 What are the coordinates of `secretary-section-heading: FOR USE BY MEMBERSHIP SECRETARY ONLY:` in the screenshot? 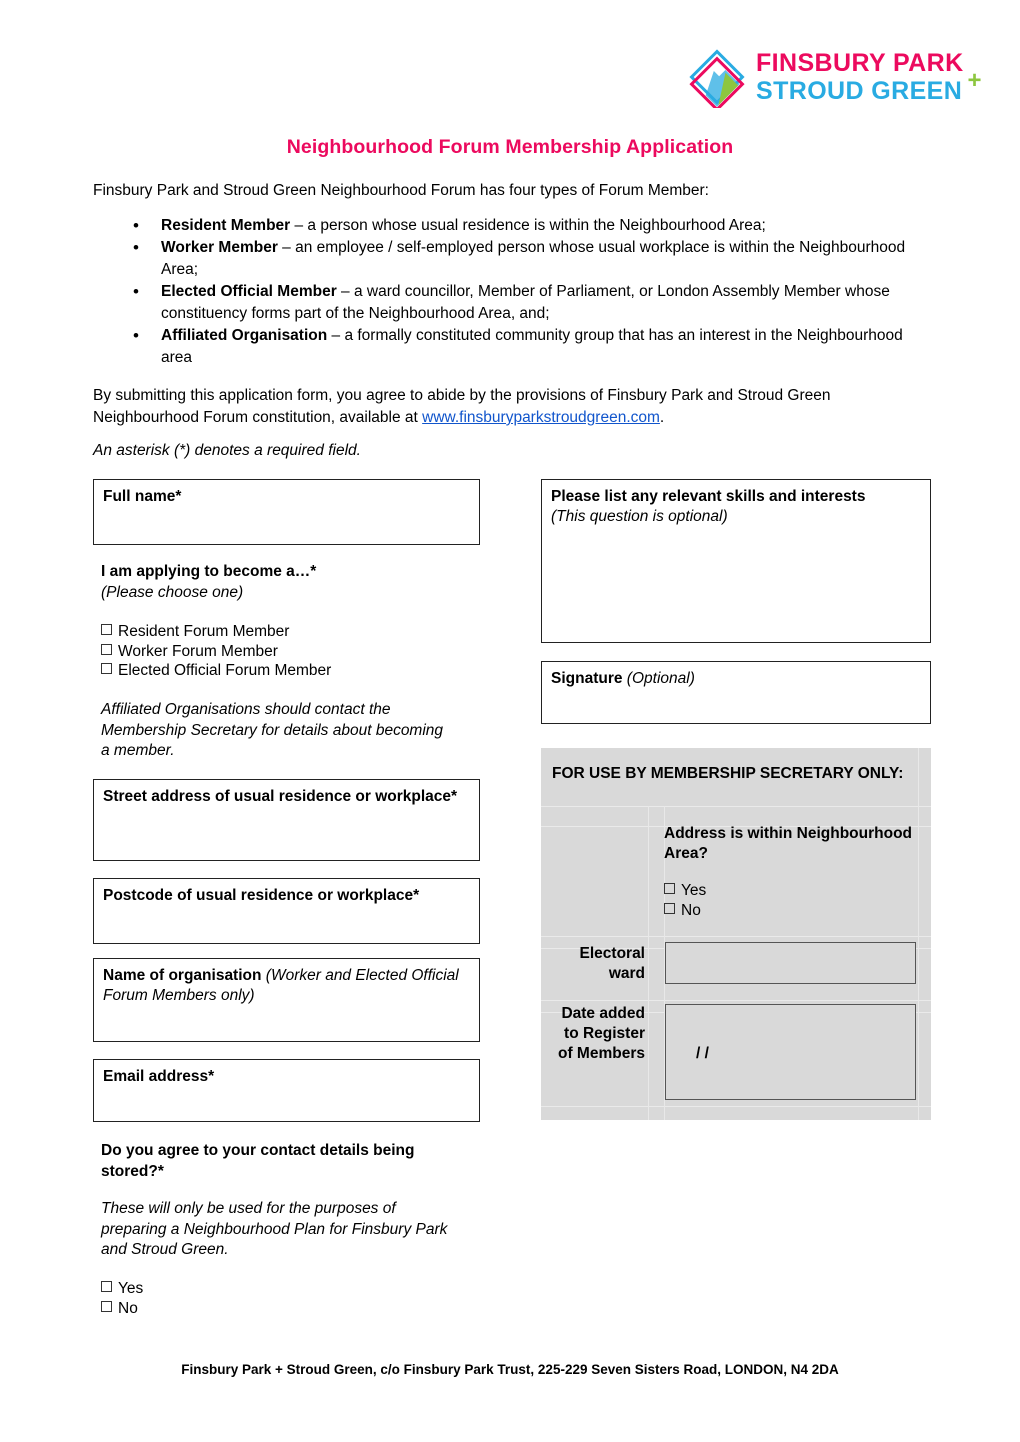 It's located at (728, 773).